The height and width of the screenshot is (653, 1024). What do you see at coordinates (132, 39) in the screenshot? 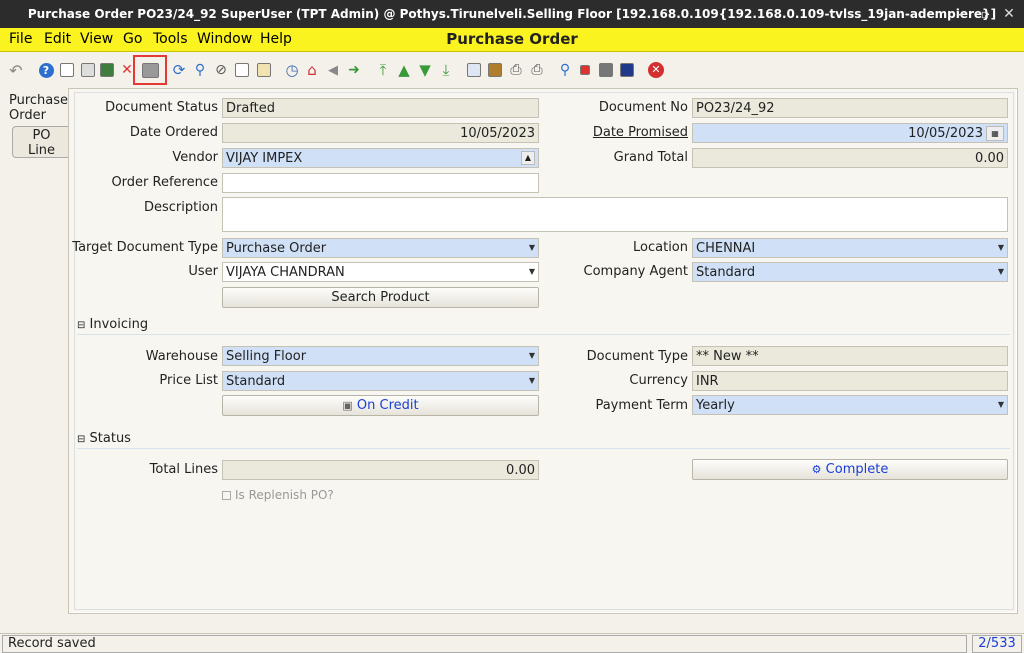
I see `menu-go: Go` at bounding box center [132, 39].